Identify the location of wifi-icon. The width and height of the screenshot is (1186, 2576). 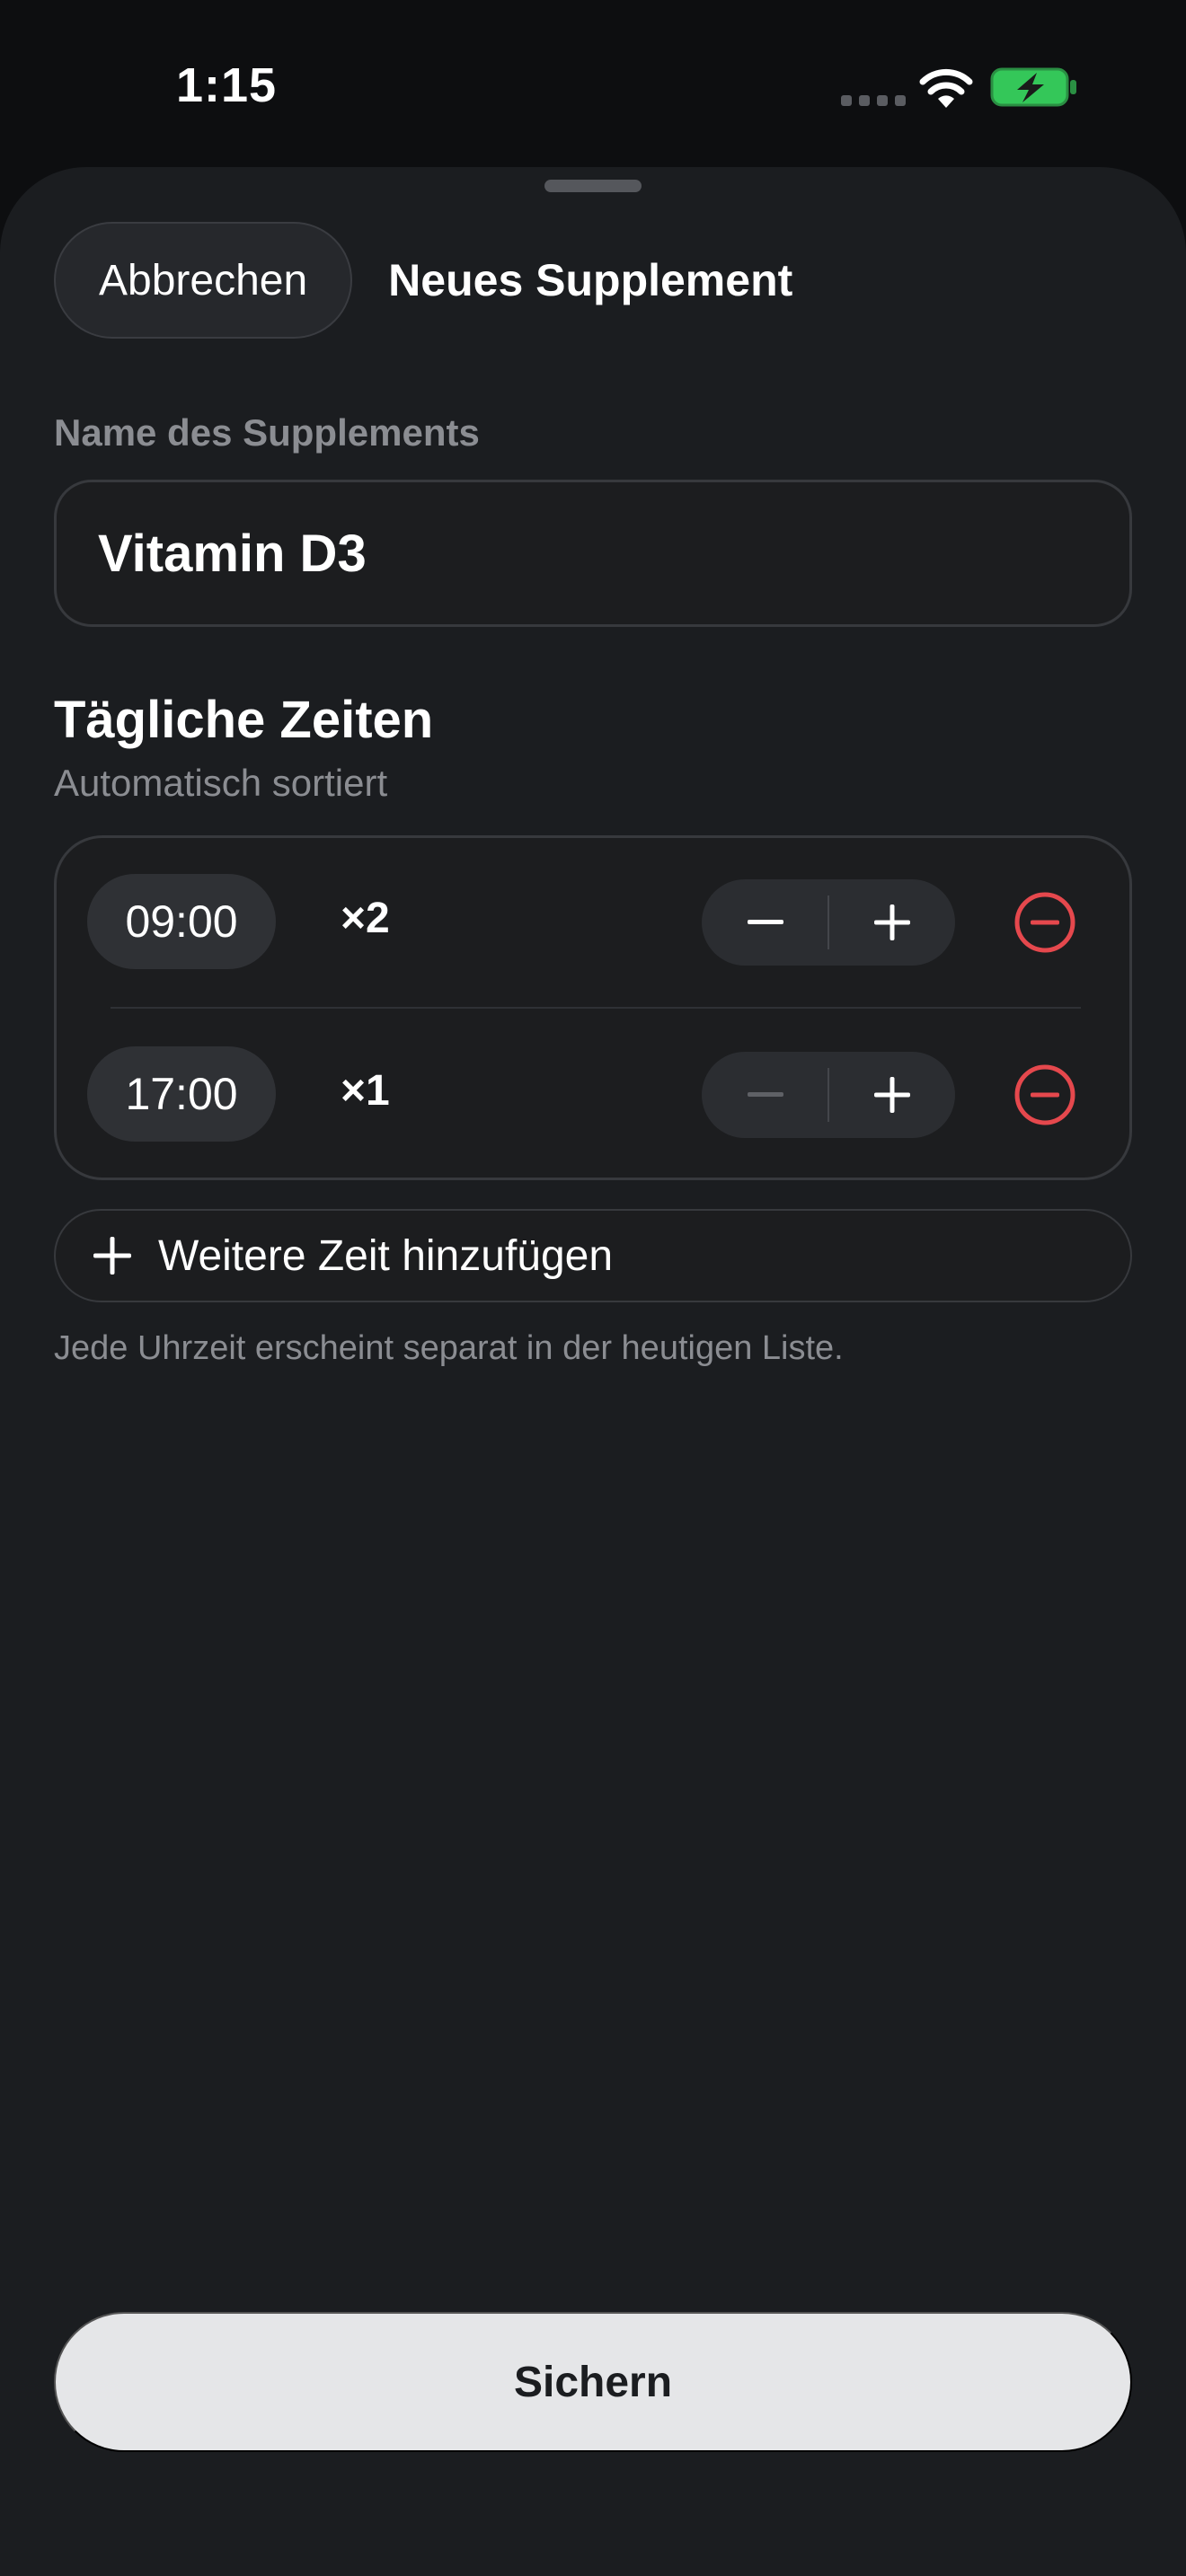
(946, 88).